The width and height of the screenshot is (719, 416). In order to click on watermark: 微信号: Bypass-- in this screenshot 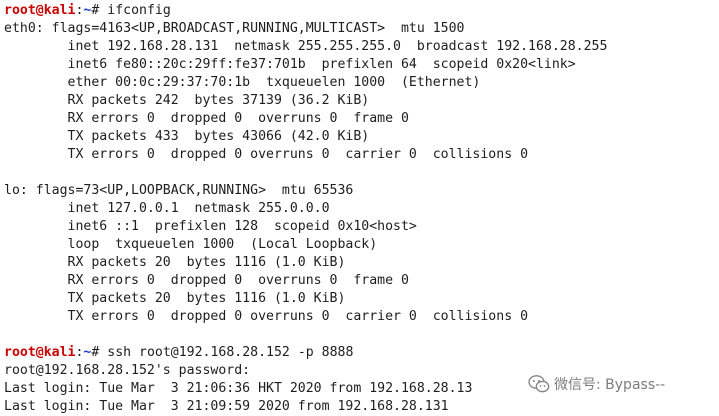, I will do `click(596, 384)`.